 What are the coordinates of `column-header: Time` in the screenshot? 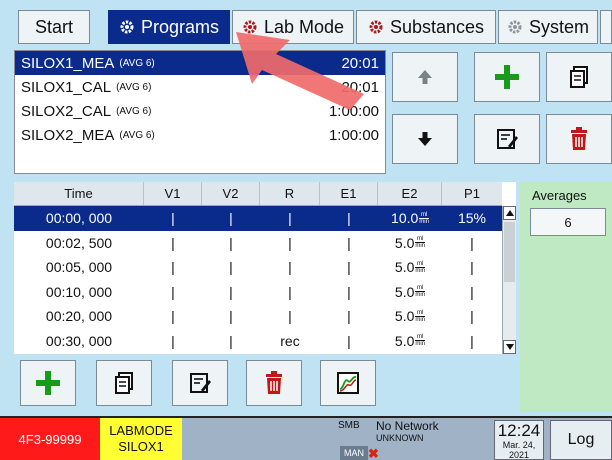 It's located at (79, 193).